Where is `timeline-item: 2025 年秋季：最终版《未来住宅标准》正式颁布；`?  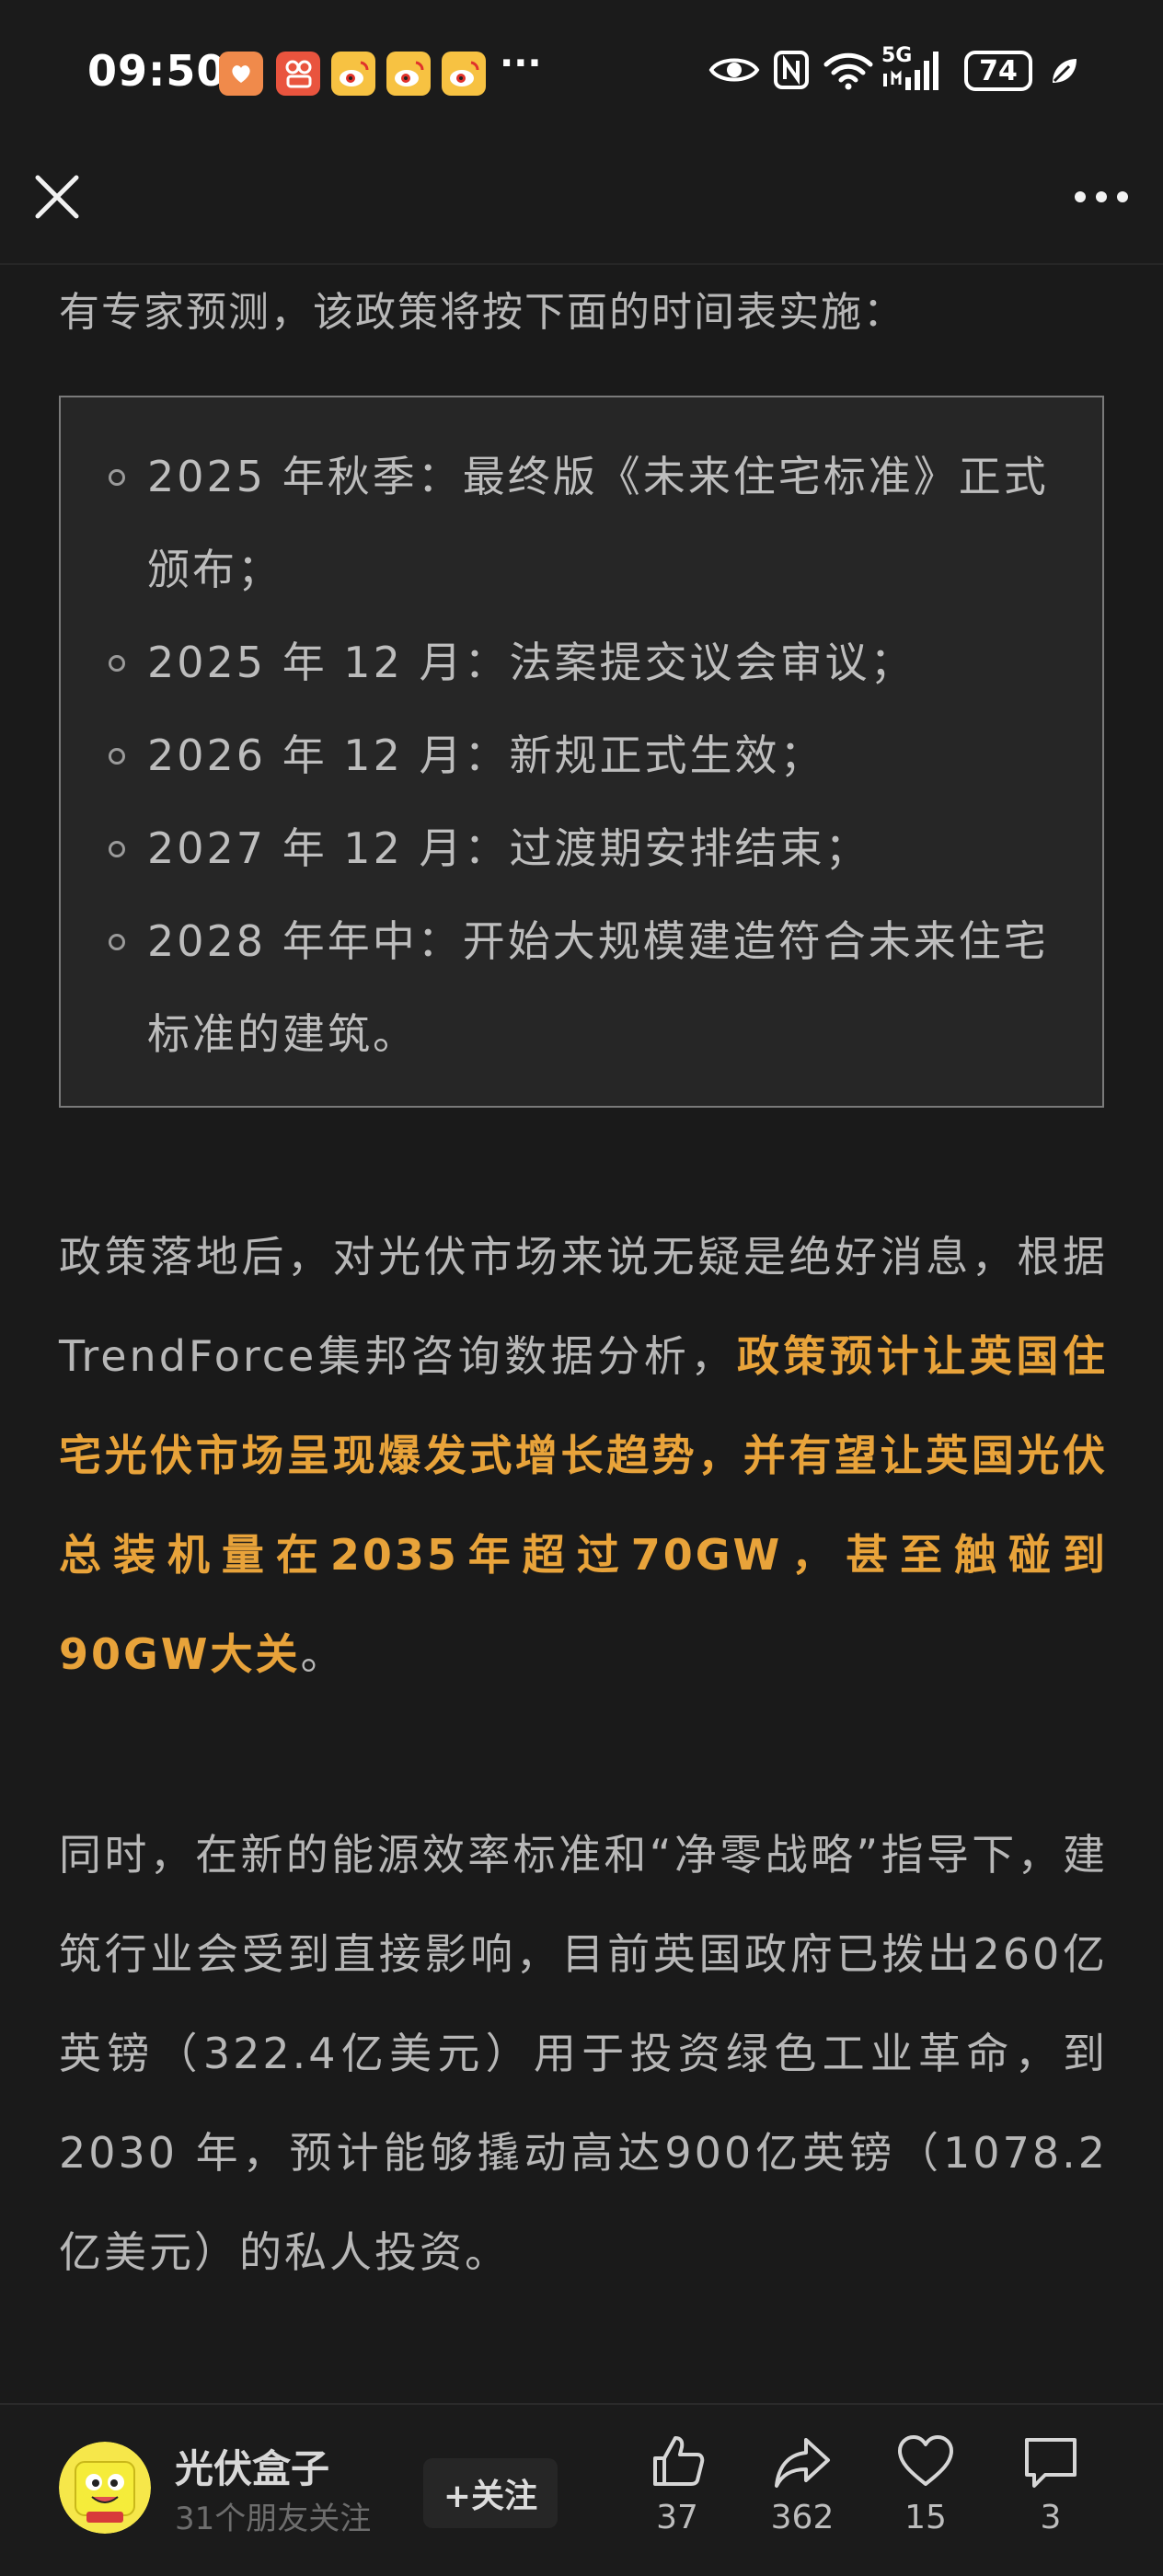 timeline-item: 2025 年秋季：最终版《未来住宅标准》正式颁布； is located at coordinates (592, 523).